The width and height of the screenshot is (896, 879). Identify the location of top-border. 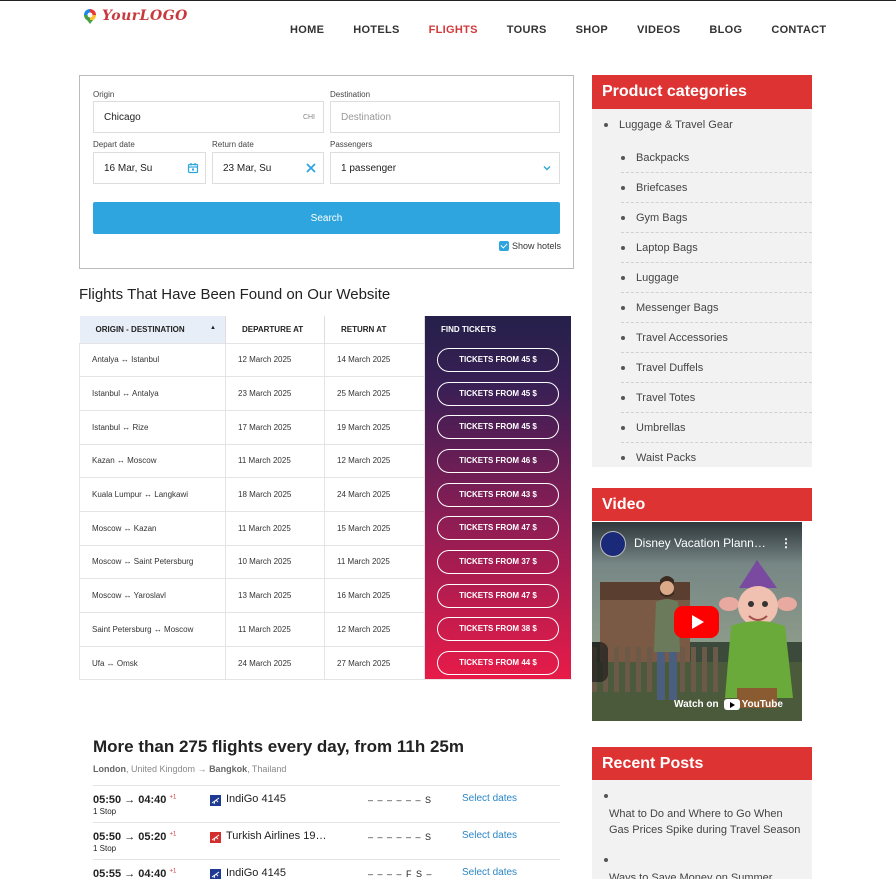
(448, 0).